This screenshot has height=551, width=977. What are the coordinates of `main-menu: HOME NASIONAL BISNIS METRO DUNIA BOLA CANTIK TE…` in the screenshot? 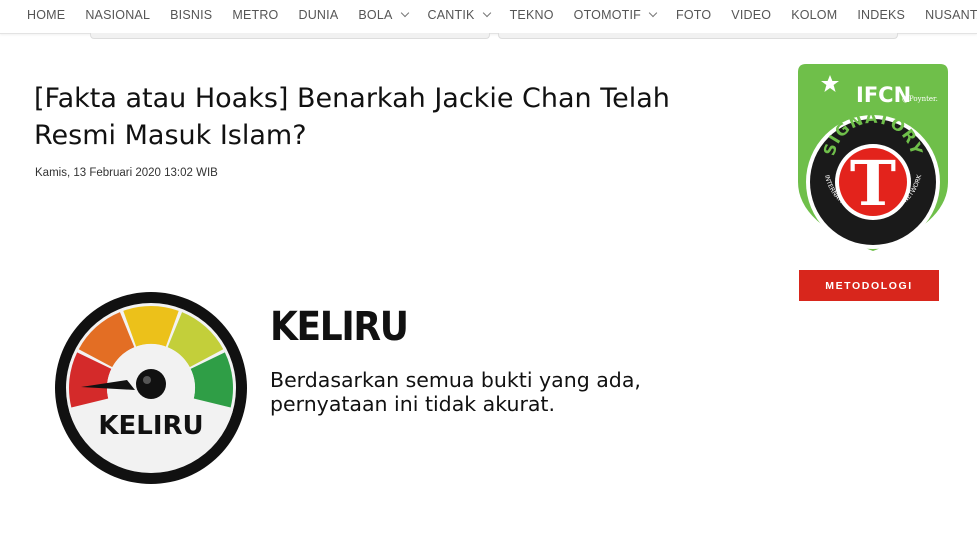 It's located at (502, 15).